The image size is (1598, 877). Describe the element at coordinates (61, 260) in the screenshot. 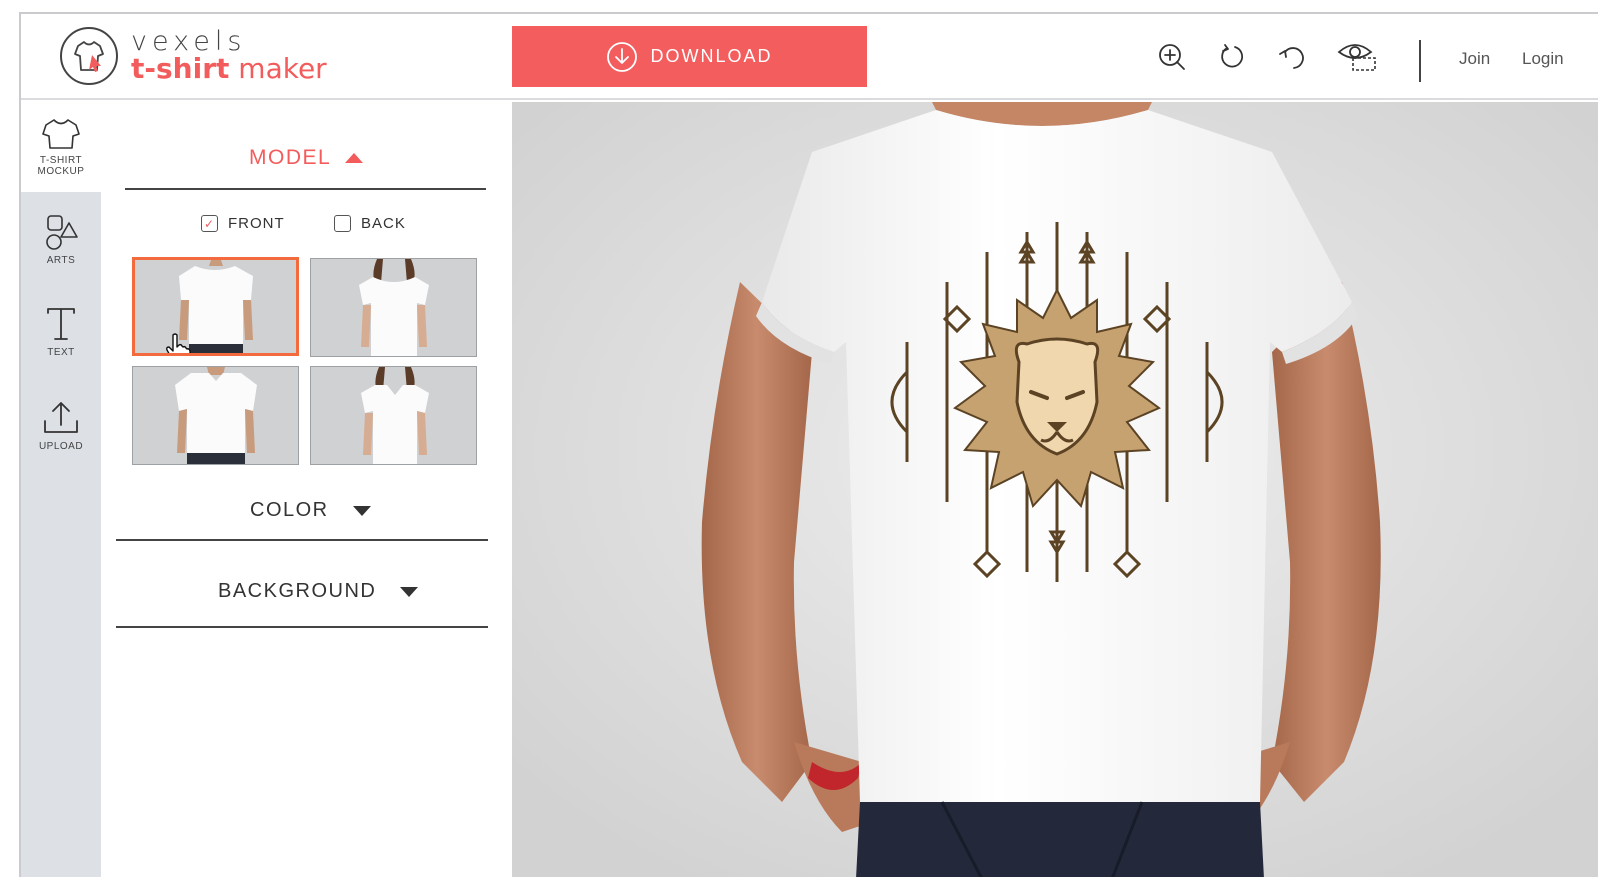

I see `rail-label-arts: ARTS` at that location.